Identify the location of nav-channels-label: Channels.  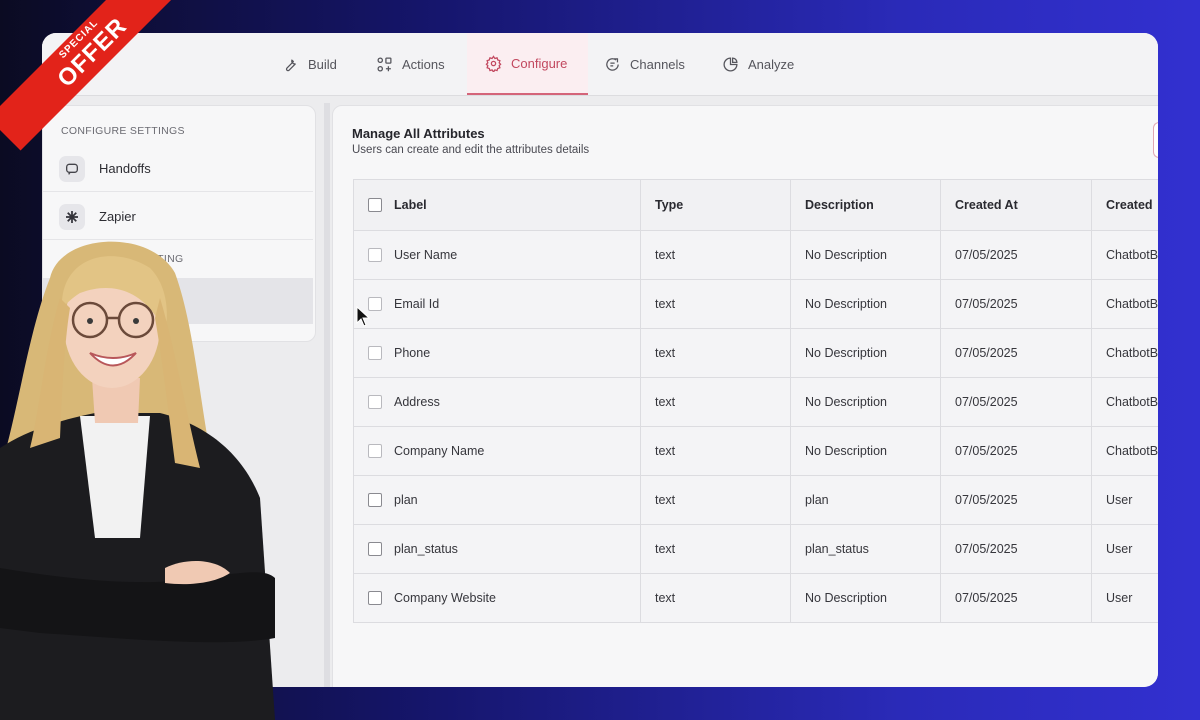
(657, 64).